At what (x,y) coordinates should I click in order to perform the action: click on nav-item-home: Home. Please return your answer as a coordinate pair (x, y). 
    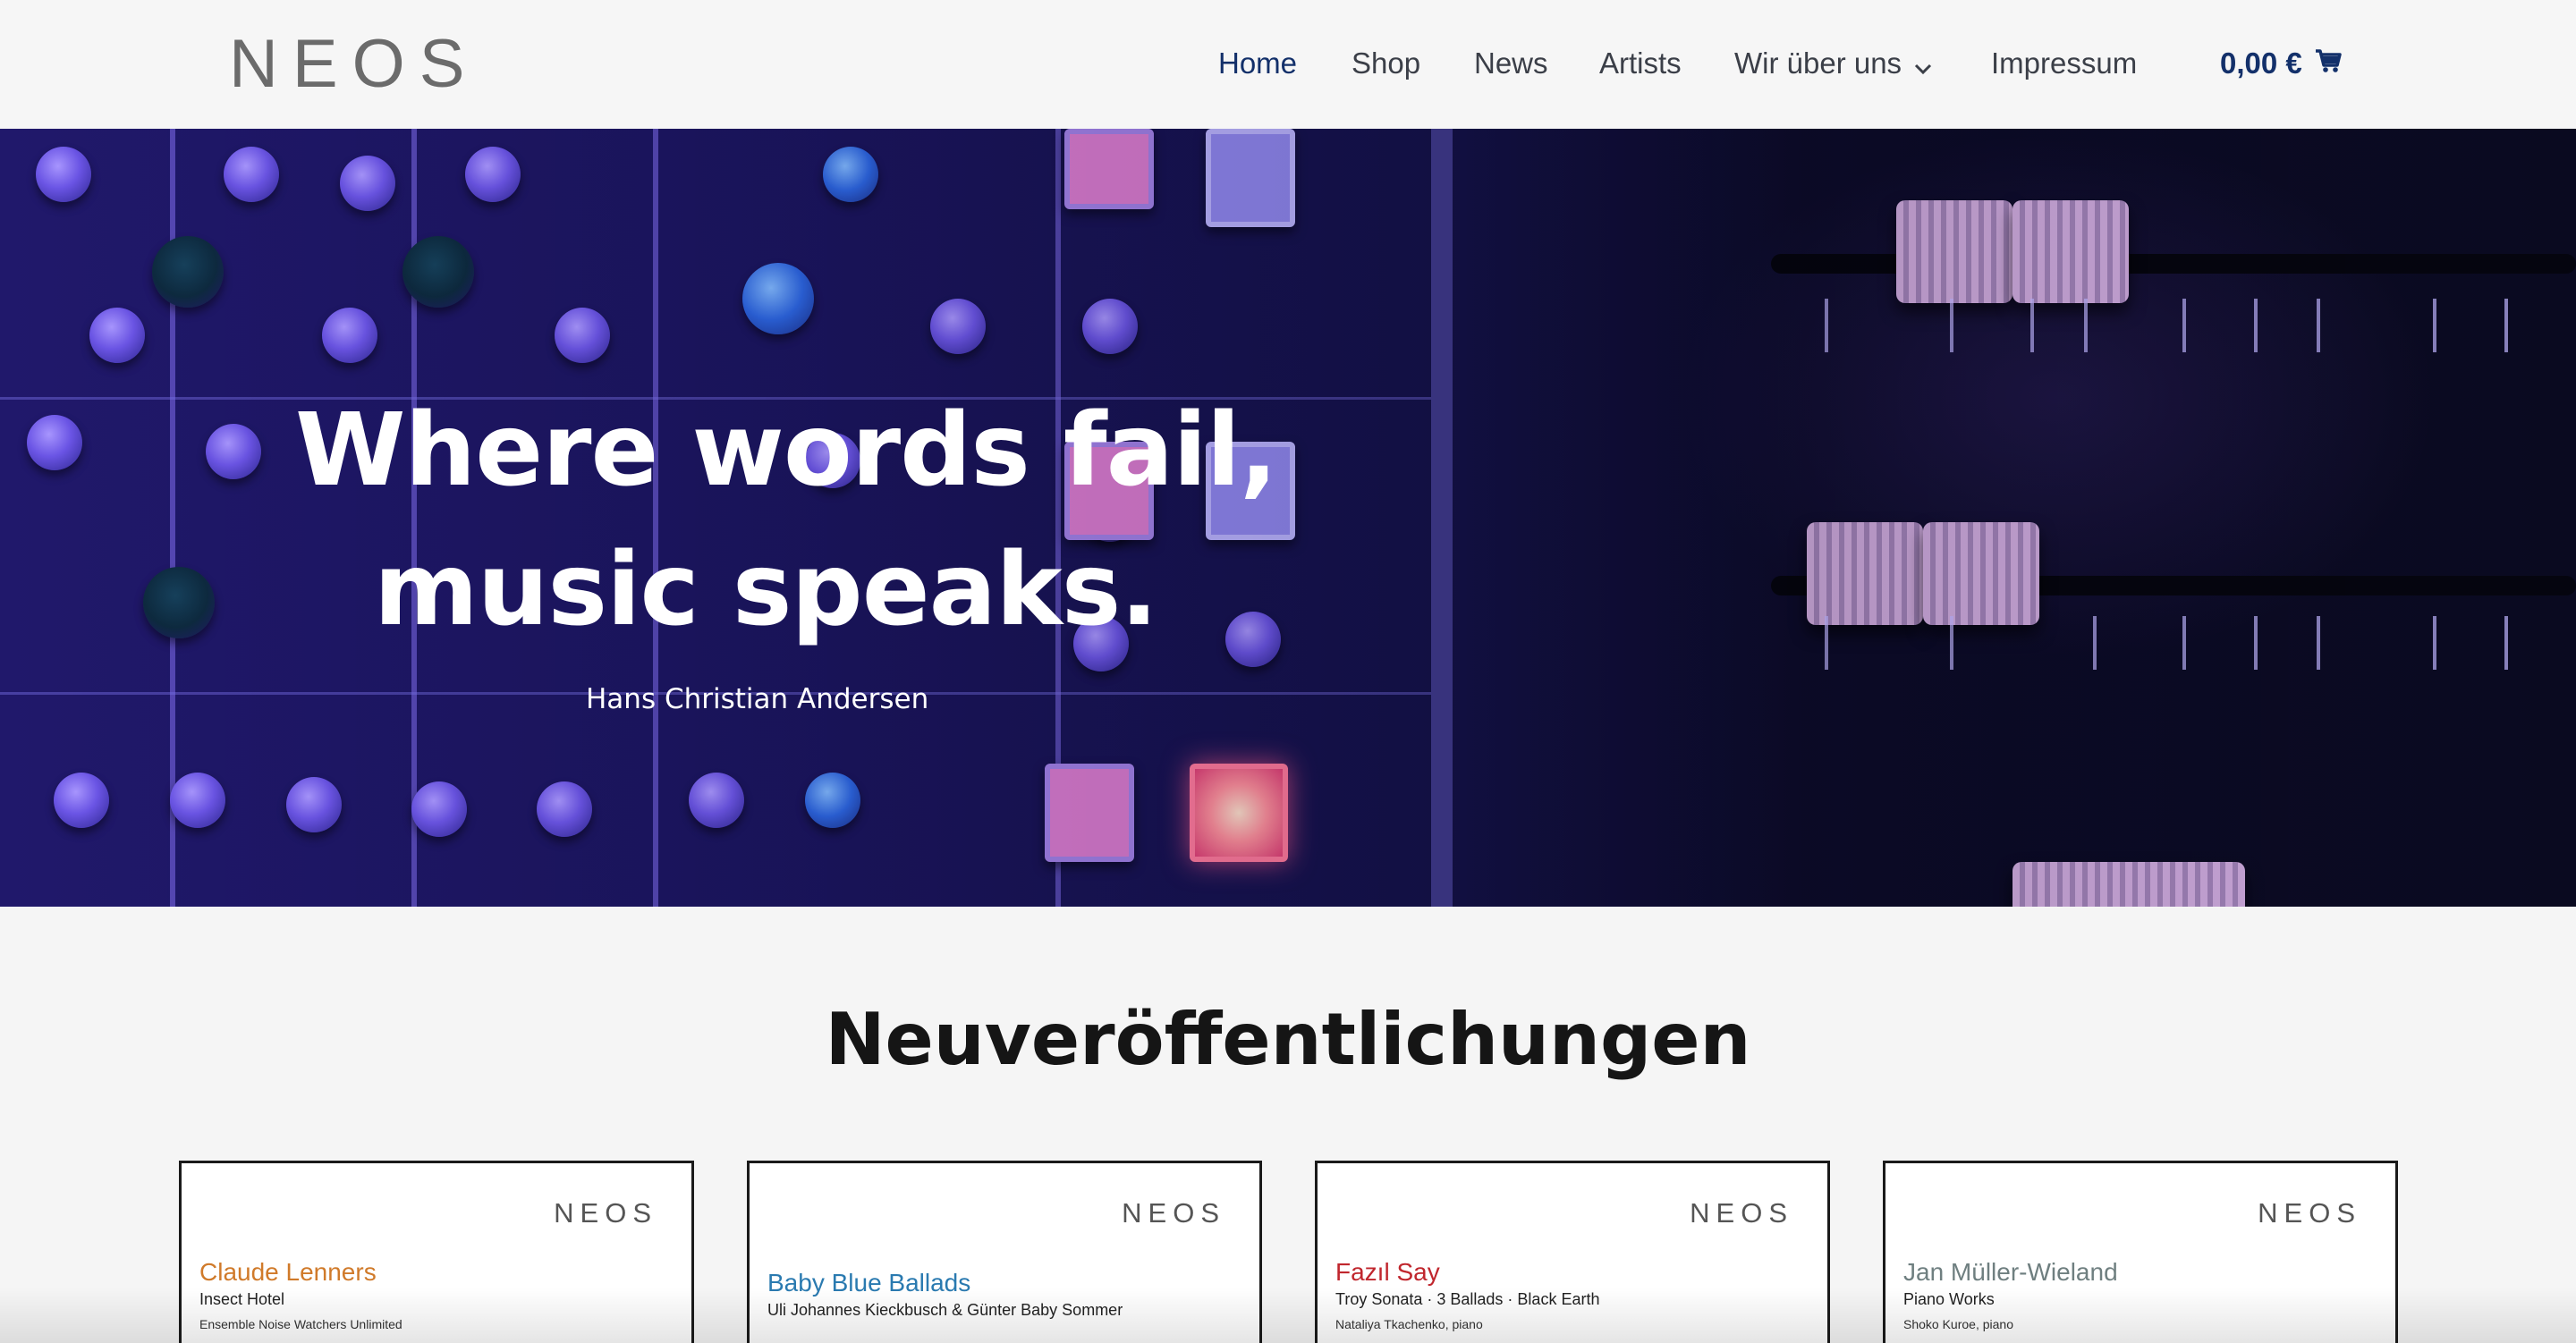
    Looking at the image, I should click on (1257, 64).